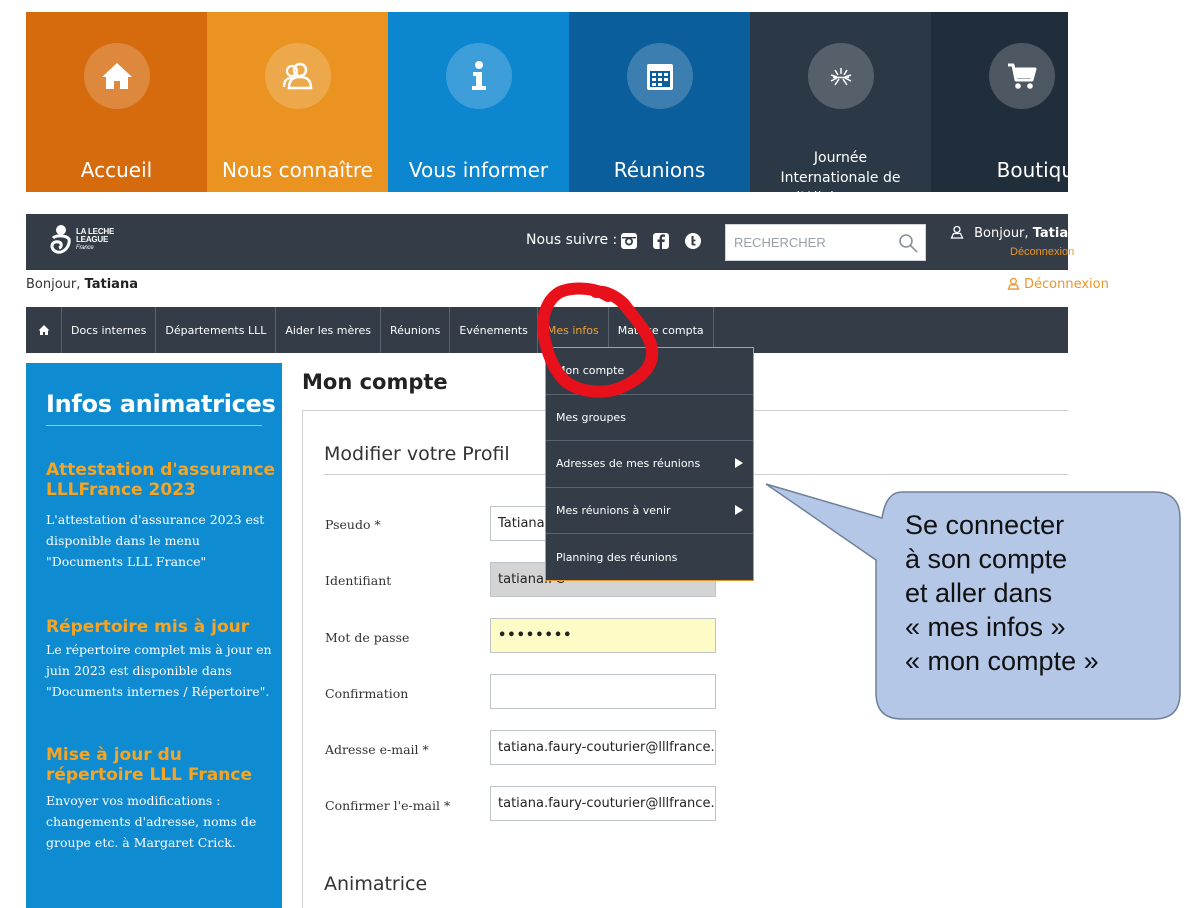  What do you see at coordinates (53, 284) in the screenshot?
I see `greeting-text: Bonjour,` at bounding box center [53, 284].